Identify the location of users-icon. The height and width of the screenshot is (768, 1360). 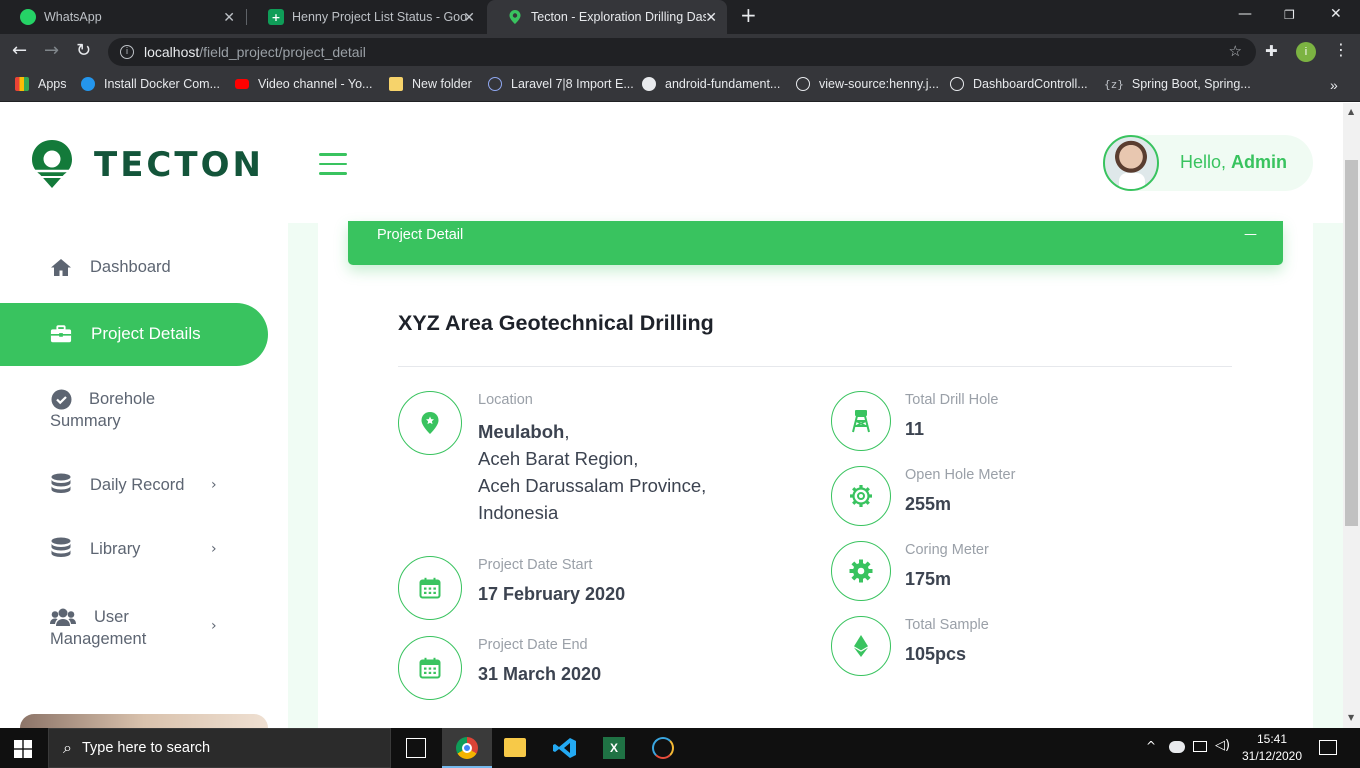
(63, 617).